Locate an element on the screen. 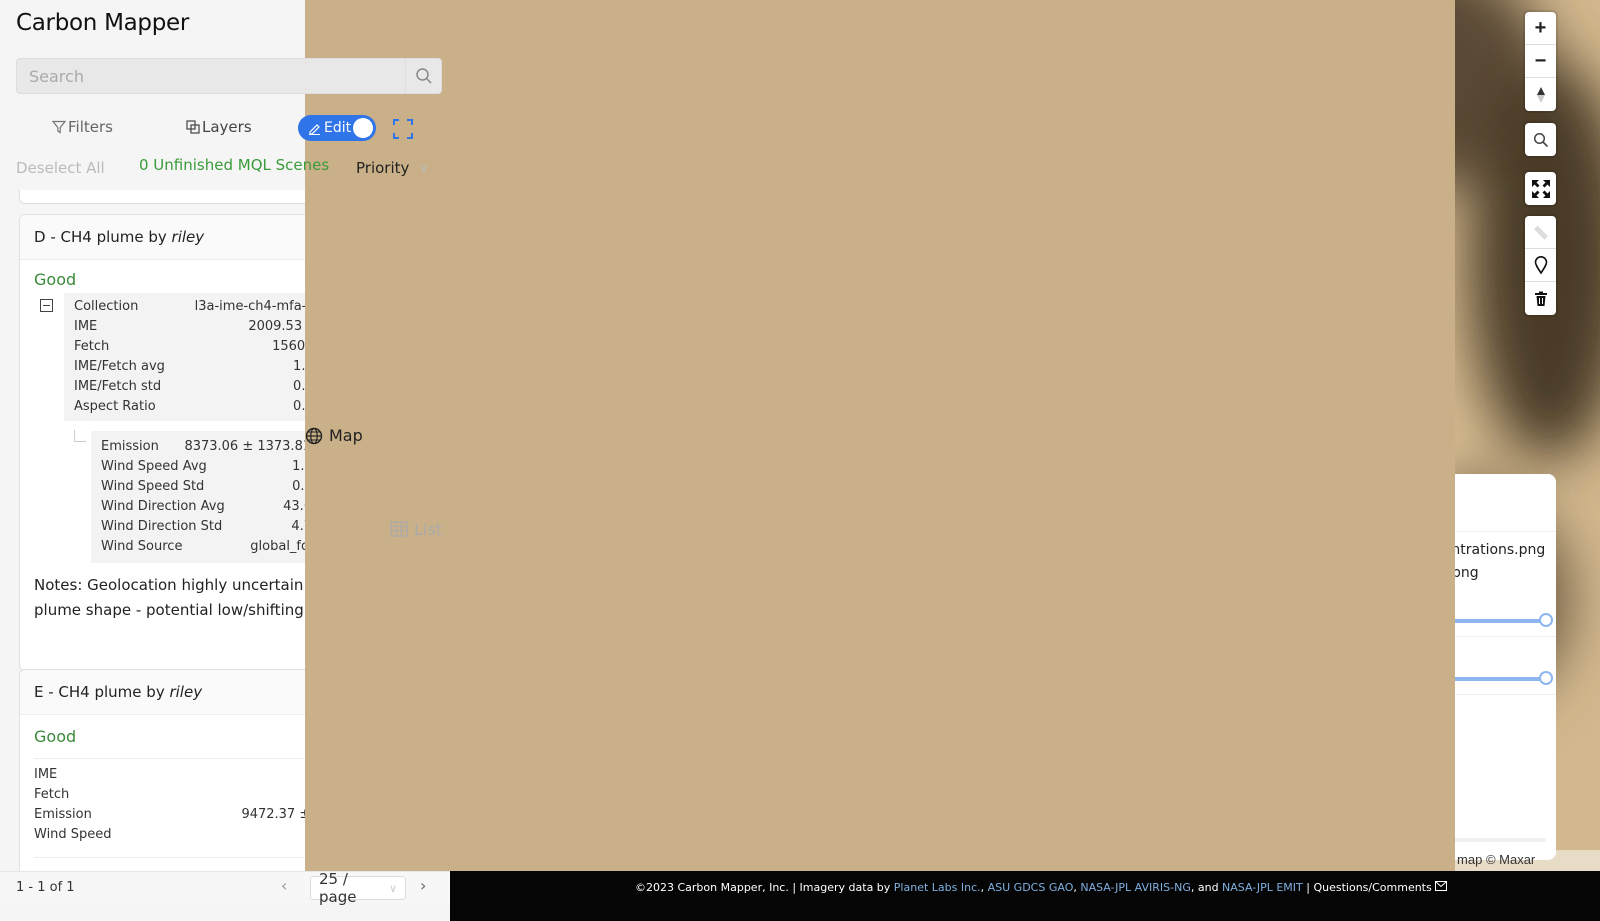 Image resolution: width=1600 pixels, height=921 pixels. fit-bounds-control is located at coordinates (1540, 188).